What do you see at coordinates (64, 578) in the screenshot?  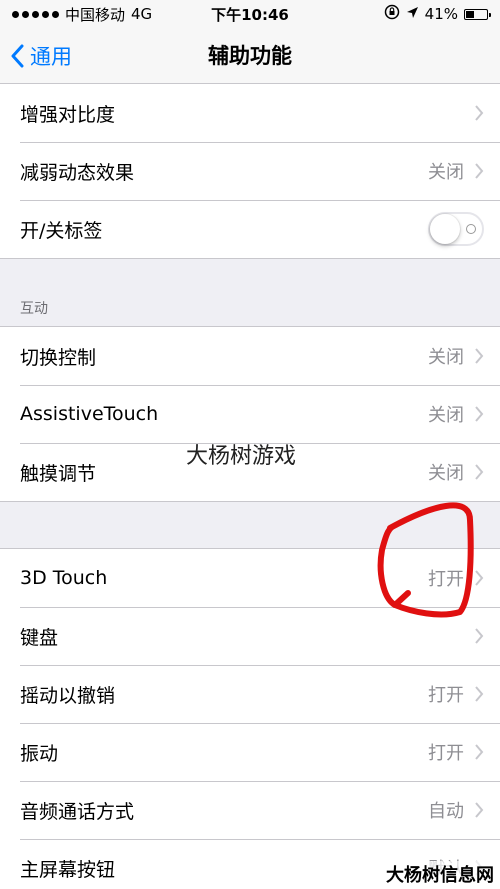 I see `row-label: 3D Touch` at bounding box center [64, 578].